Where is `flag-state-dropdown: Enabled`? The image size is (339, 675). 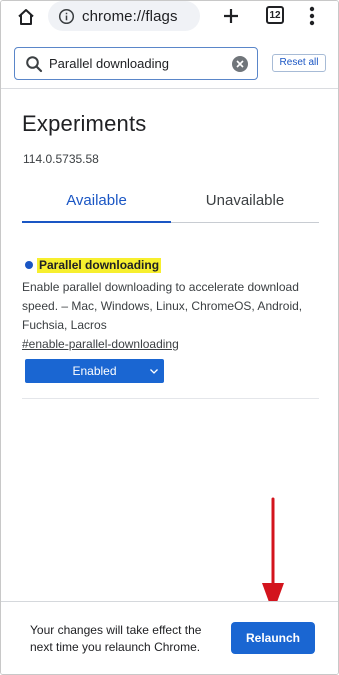 flag-state-dropdown: Enabled is located at coordinates (94, 371).